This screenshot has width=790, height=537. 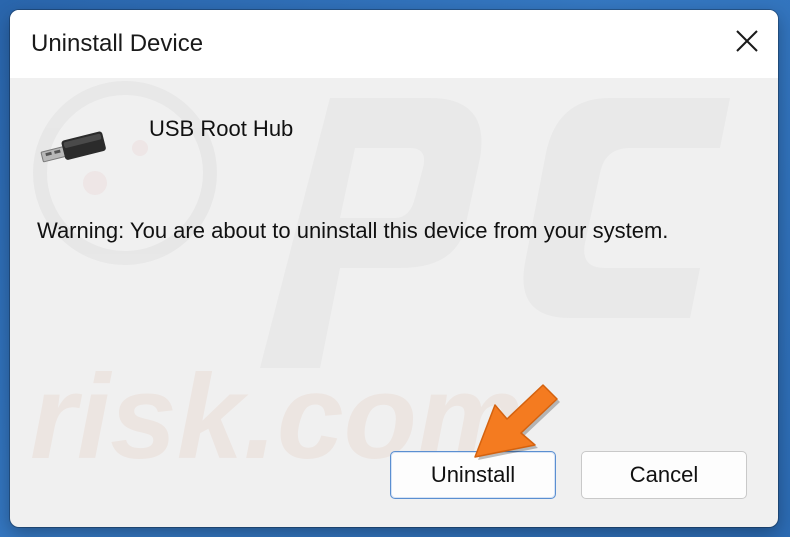 I want to click on uninstall-button: Uninstall, so click(x=473, y=475).